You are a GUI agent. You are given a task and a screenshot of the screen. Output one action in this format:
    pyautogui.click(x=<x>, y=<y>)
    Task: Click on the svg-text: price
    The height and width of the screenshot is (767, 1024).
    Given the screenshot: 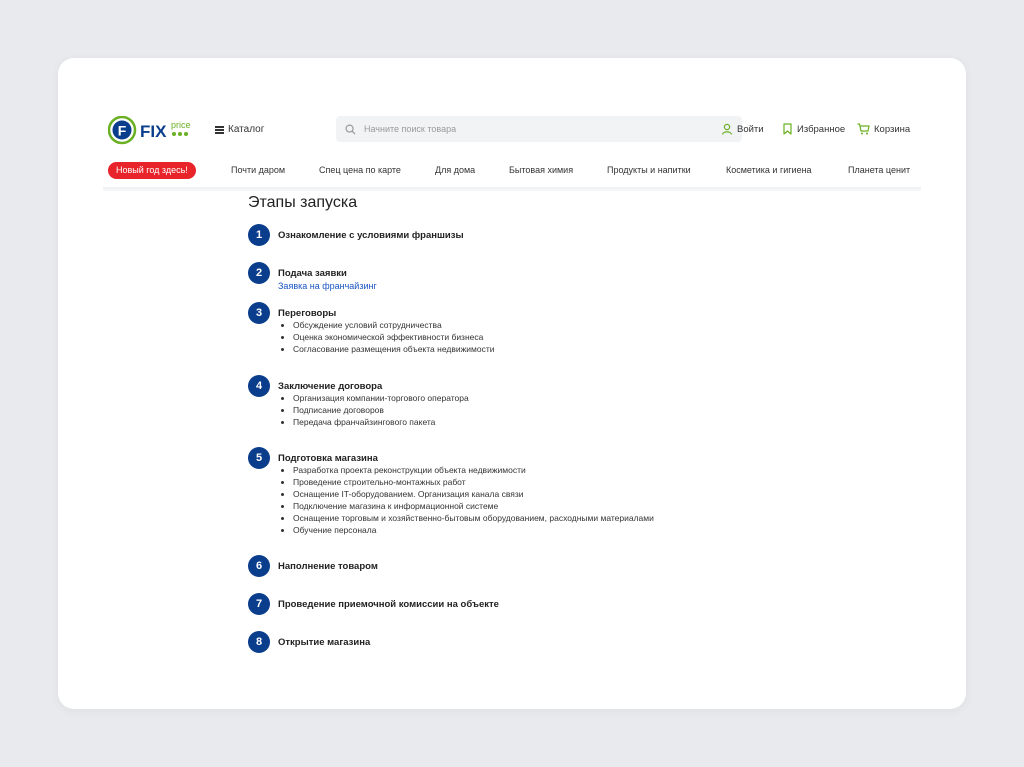 What is the action you would take?
    pyautogui.click(x=181, y=125)
    